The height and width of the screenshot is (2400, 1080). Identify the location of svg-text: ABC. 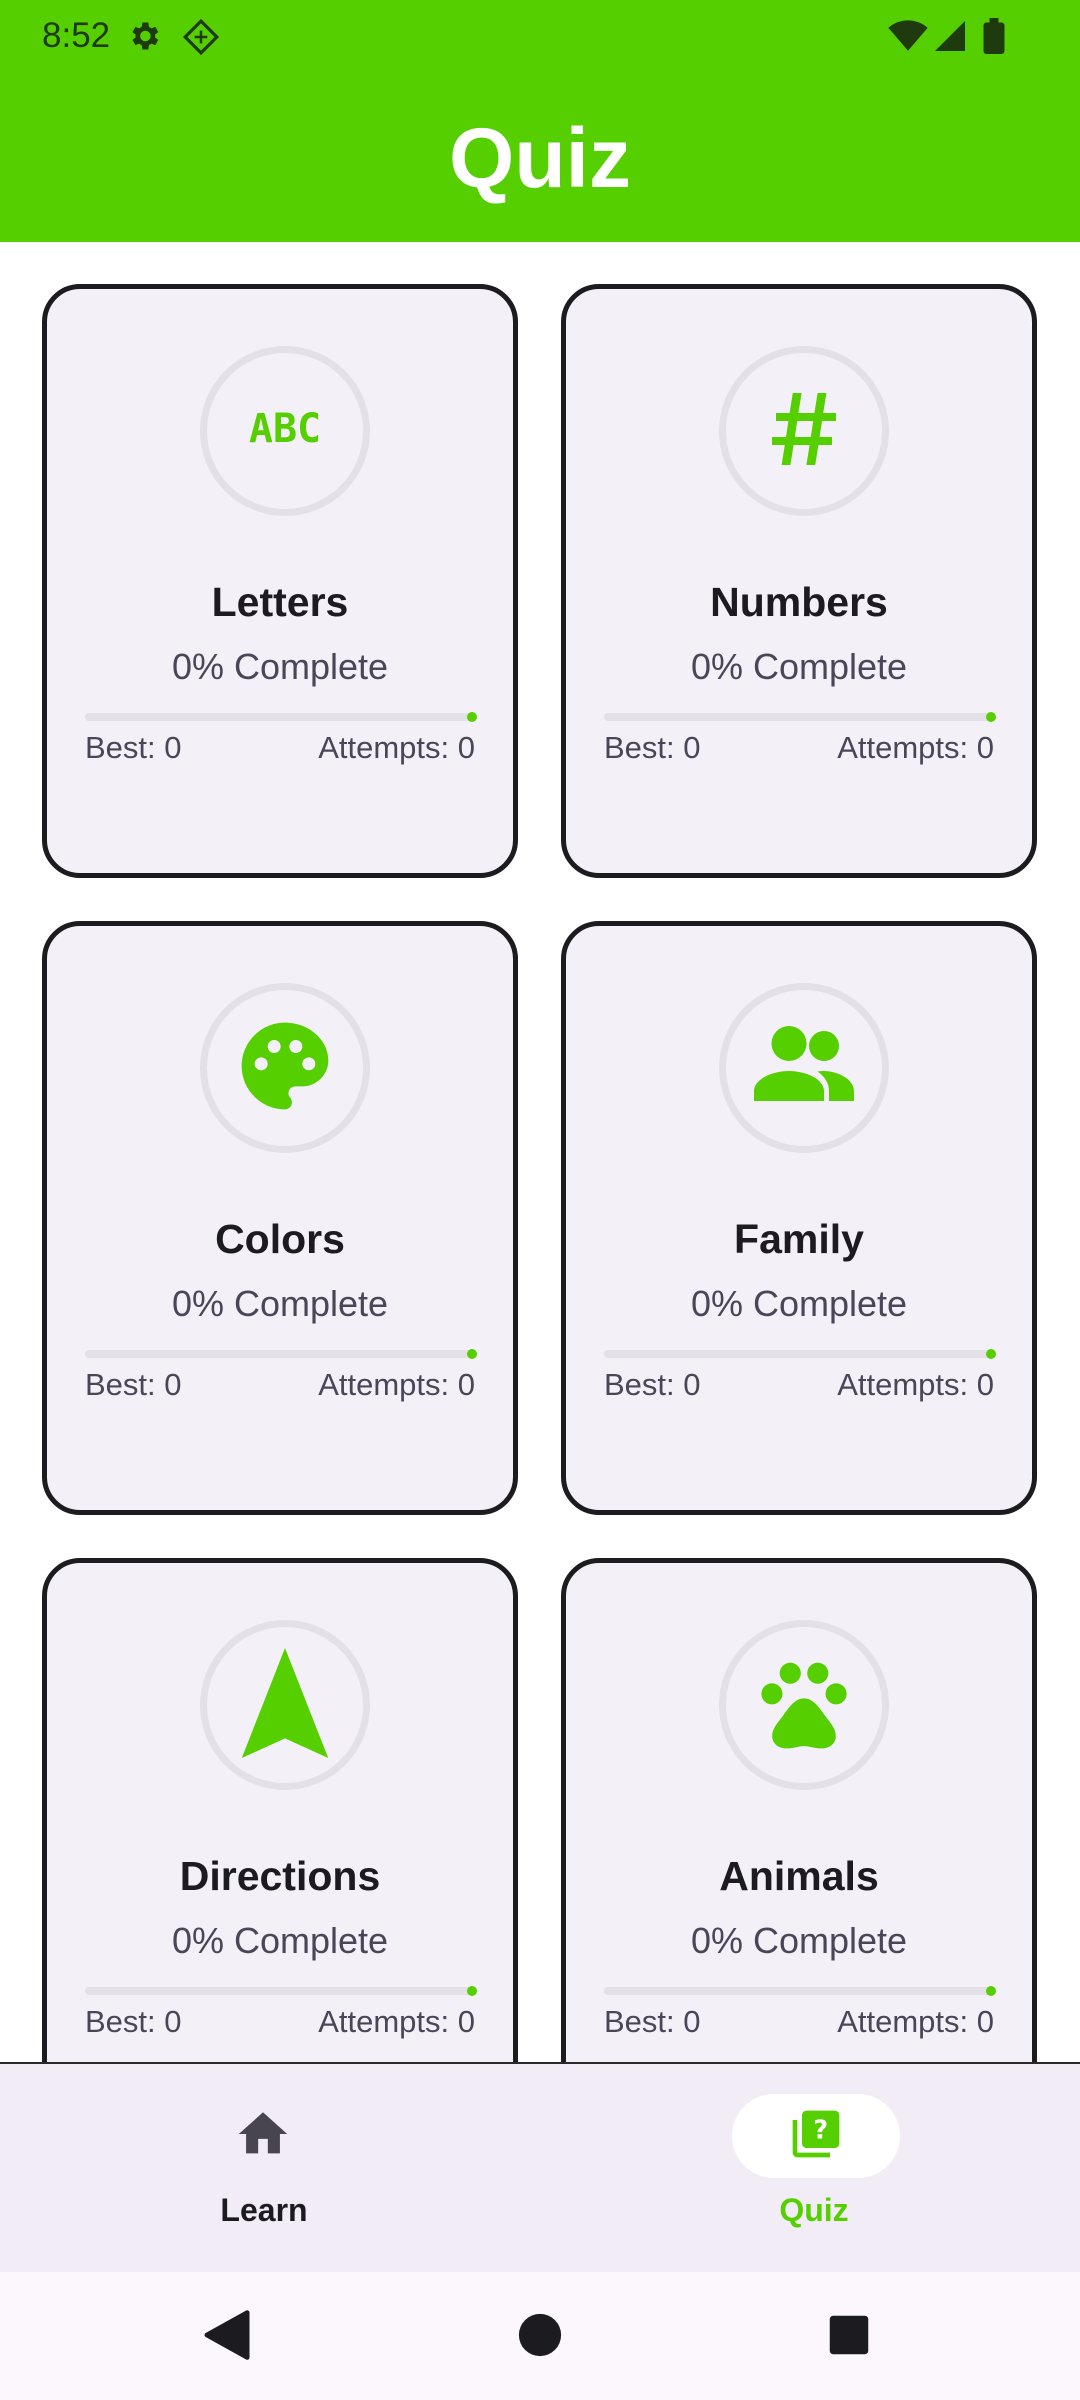
(285, 429).